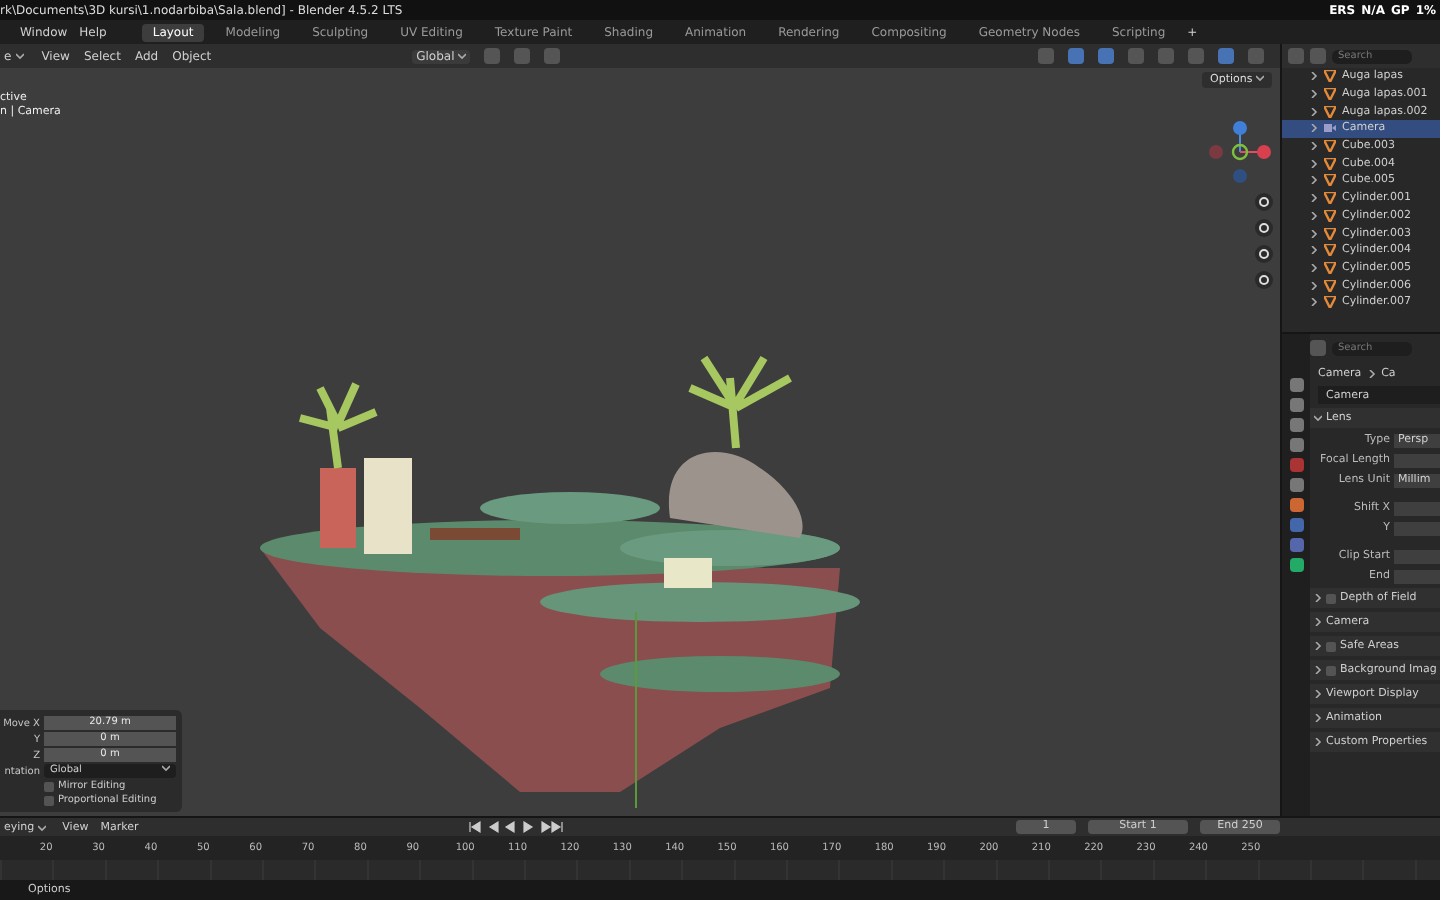 The width and height of the screenshot is (1440, 900). What do you see at coordinates (516, 827) in the screenshot?
I see `playback-controls-icon` at bounding box center [516, 827].